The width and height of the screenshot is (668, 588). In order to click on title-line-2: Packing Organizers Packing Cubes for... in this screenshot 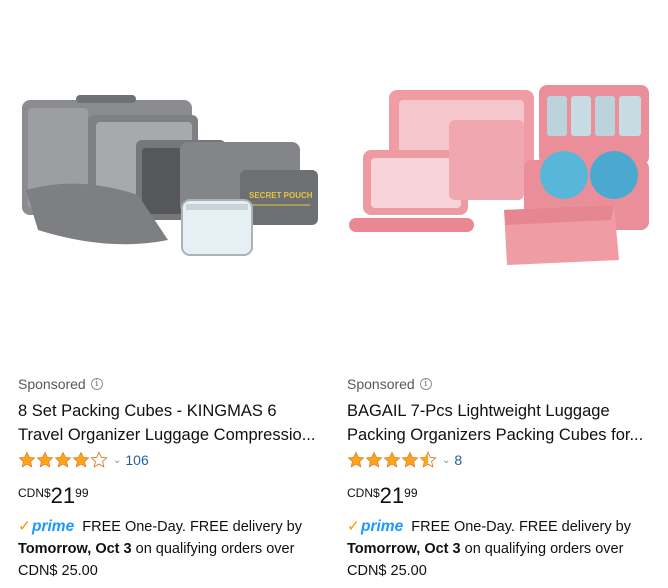, I will do `click(495, 435)`.